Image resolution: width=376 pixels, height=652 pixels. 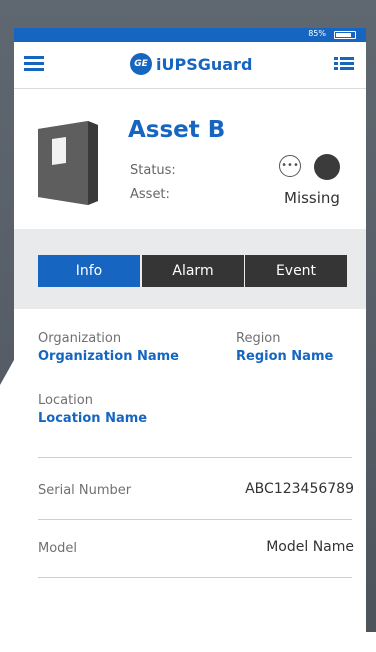 I want to click on list-icon, so click(x=344, y=65).